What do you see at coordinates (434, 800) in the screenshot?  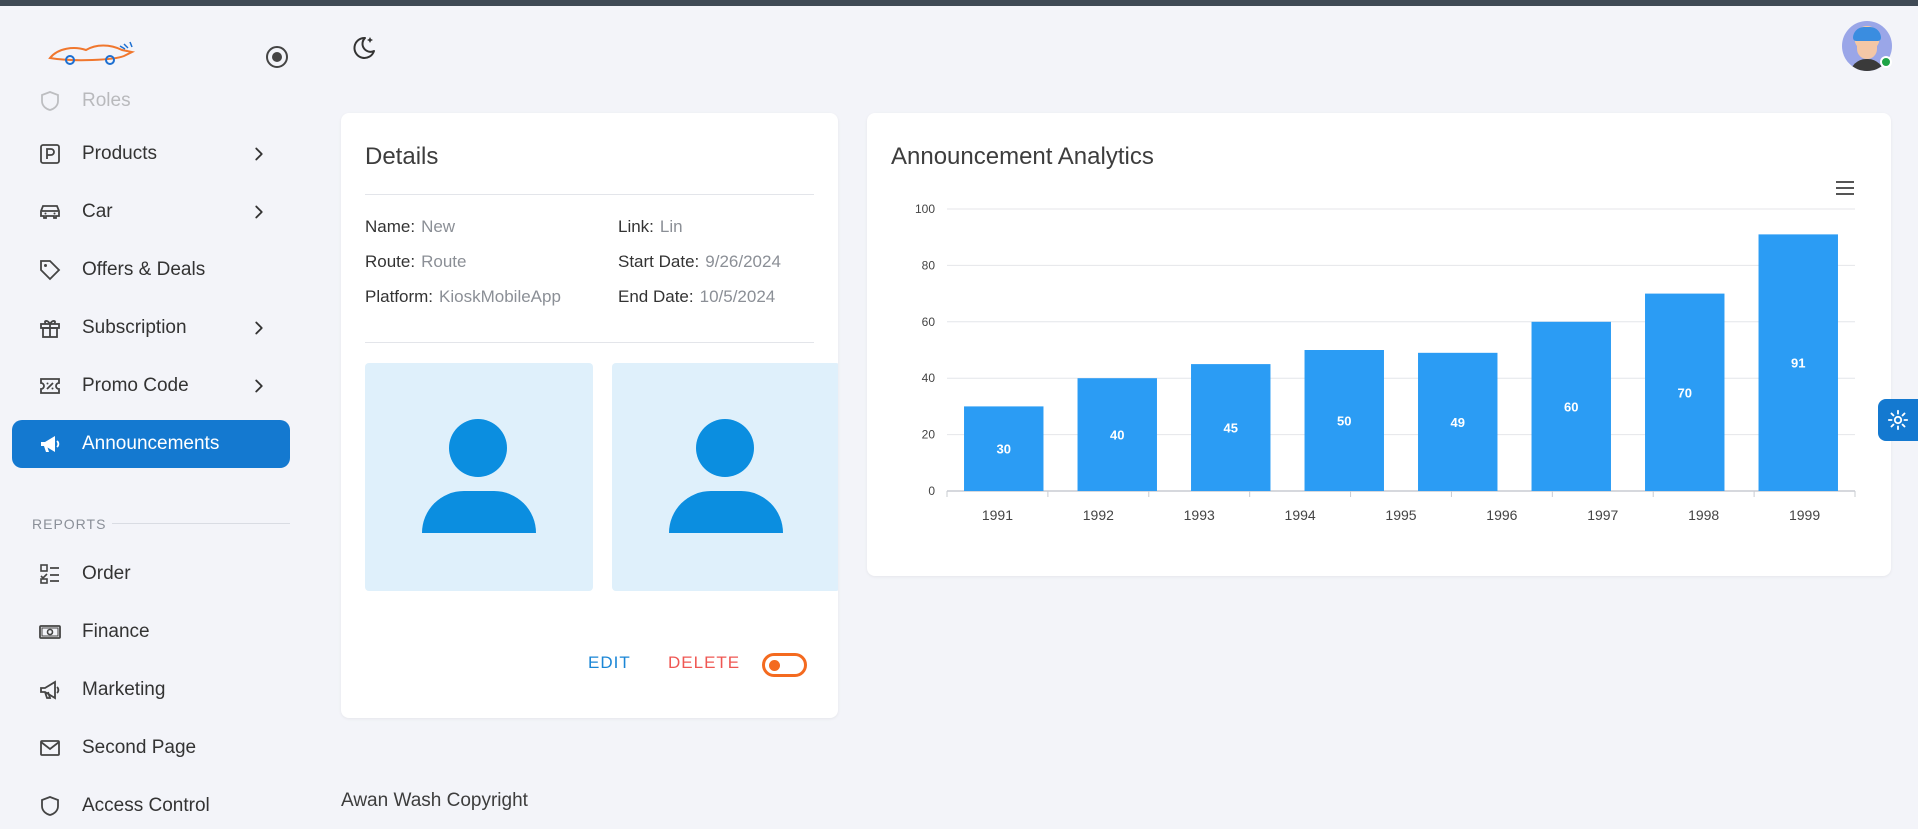 I see `footer-copyright: Awan Wash Copyright` at bounding box center [434, 800].